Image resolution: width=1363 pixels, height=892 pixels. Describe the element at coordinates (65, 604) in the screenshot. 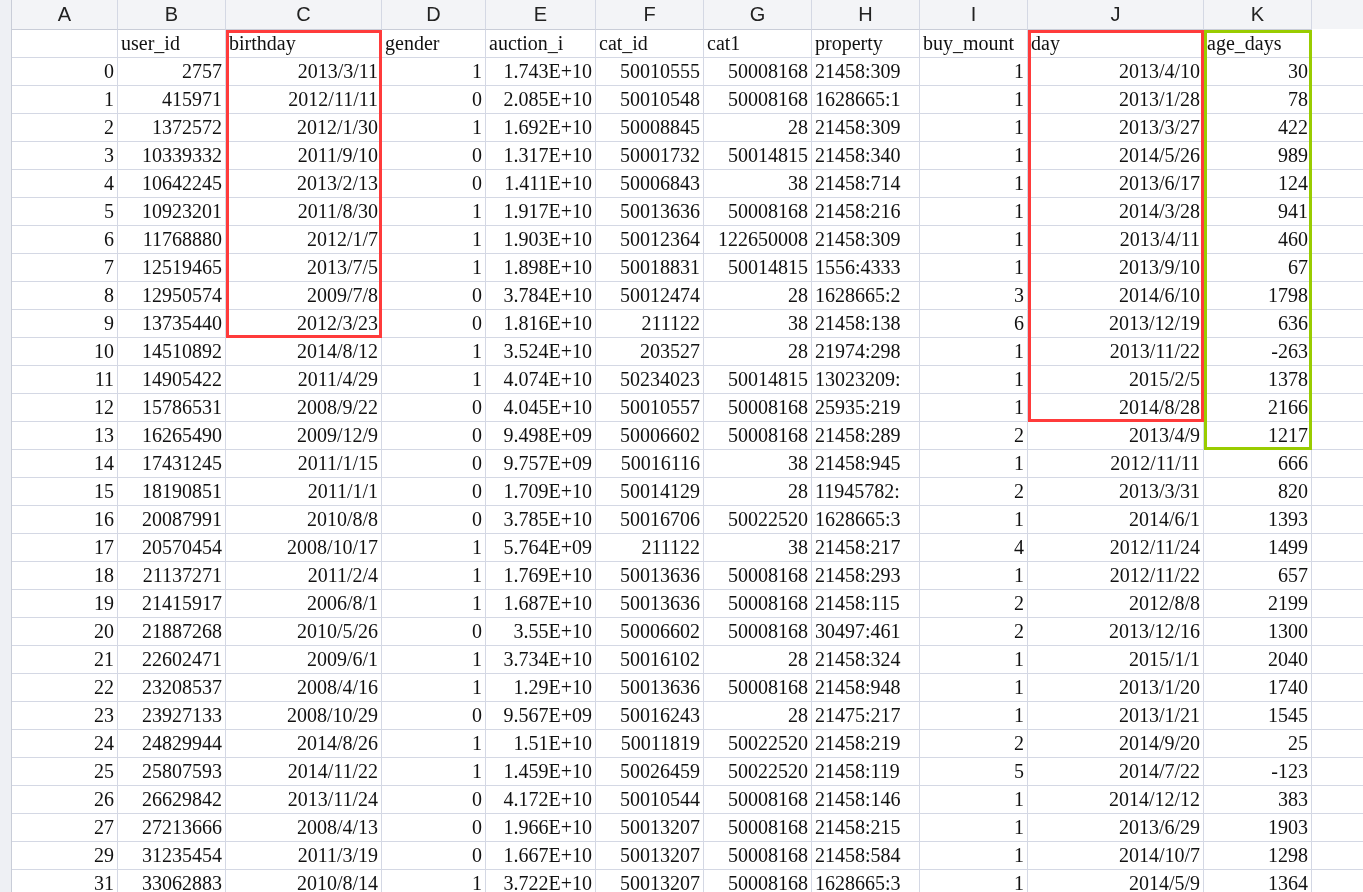

I see `table-cell: 19` at that location.